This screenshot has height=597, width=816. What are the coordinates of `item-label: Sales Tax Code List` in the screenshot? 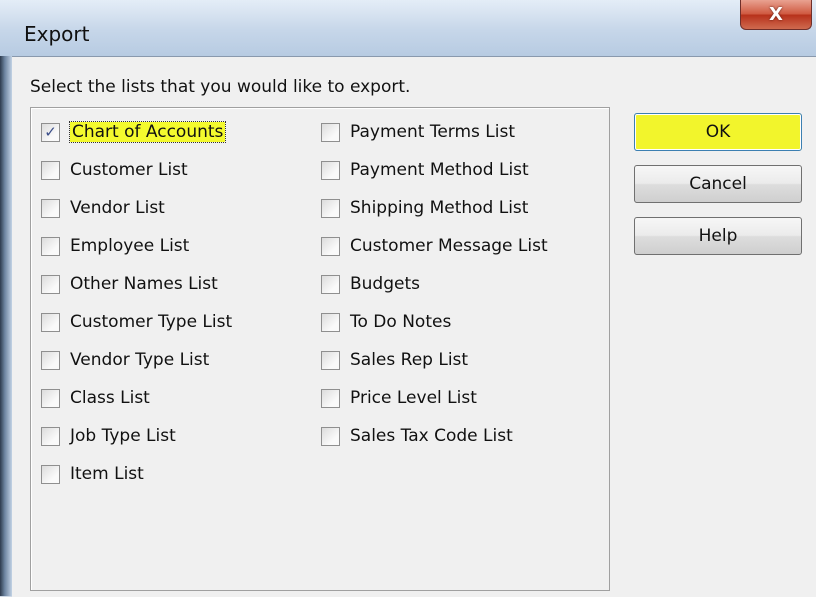 It's located at (431, 436).